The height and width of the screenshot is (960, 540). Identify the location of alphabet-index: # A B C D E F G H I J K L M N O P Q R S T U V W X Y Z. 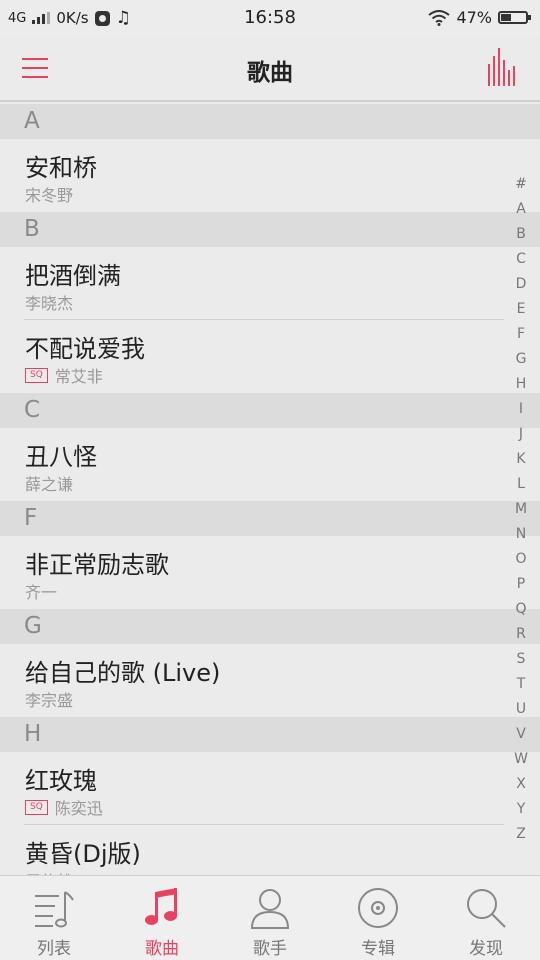
(521, 509).